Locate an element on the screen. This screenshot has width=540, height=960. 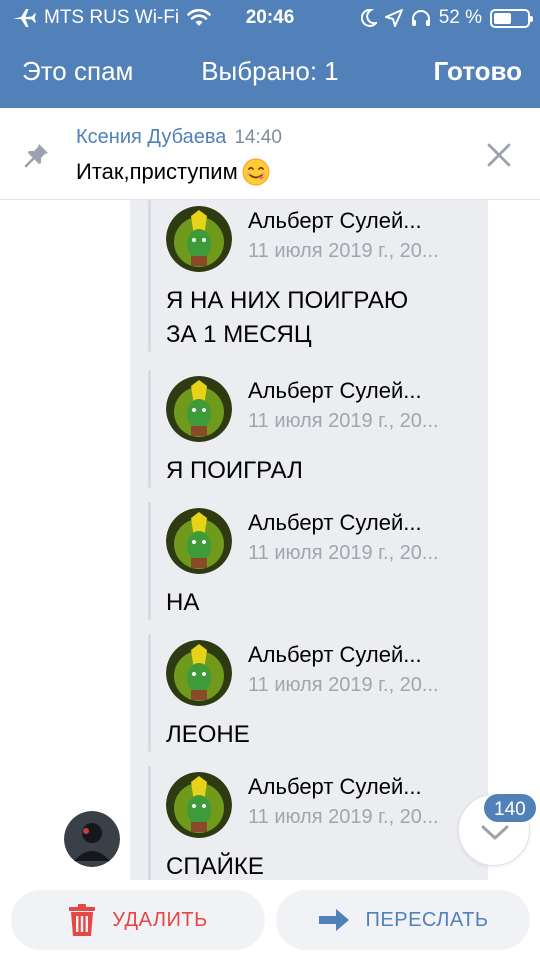
forward-button: ПЕРЕСЛАТЬ is located at coordinates (403, 920).